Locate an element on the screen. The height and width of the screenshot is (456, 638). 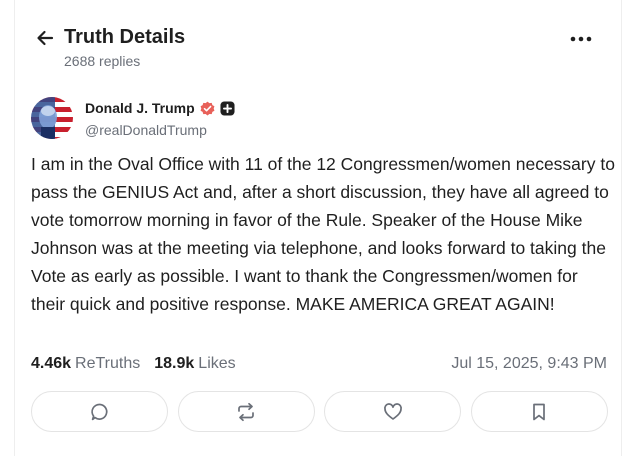
flag-portrait-avatar is located at coordinates (52, 118).